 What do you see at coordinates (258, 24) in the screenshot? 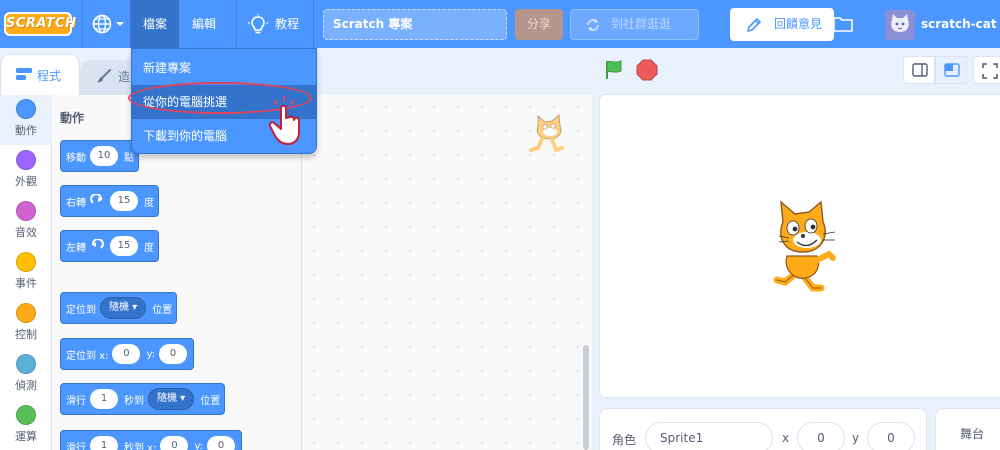
I see `lightbulb-icon` at bounding box center [258, 24].